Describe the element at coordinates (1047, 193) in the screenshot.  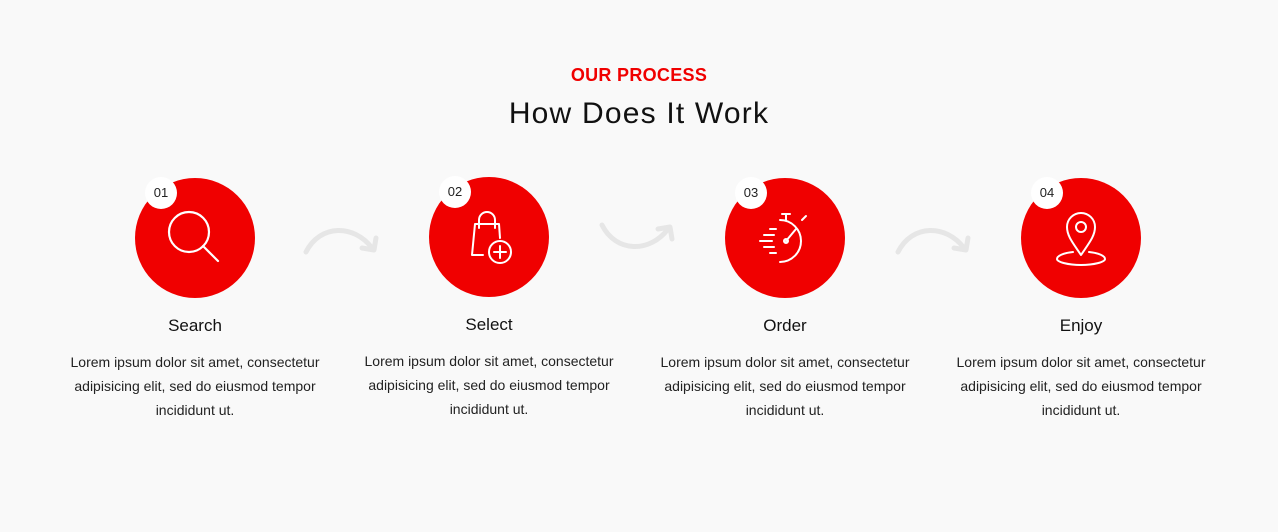
I see `step-number-badge: 04` at that location.